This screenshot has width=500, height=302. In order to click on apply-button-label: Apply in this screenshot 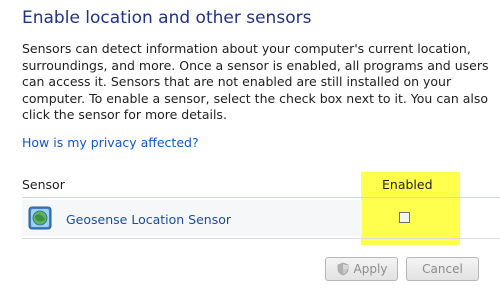, I will do `click(370, 269)`.